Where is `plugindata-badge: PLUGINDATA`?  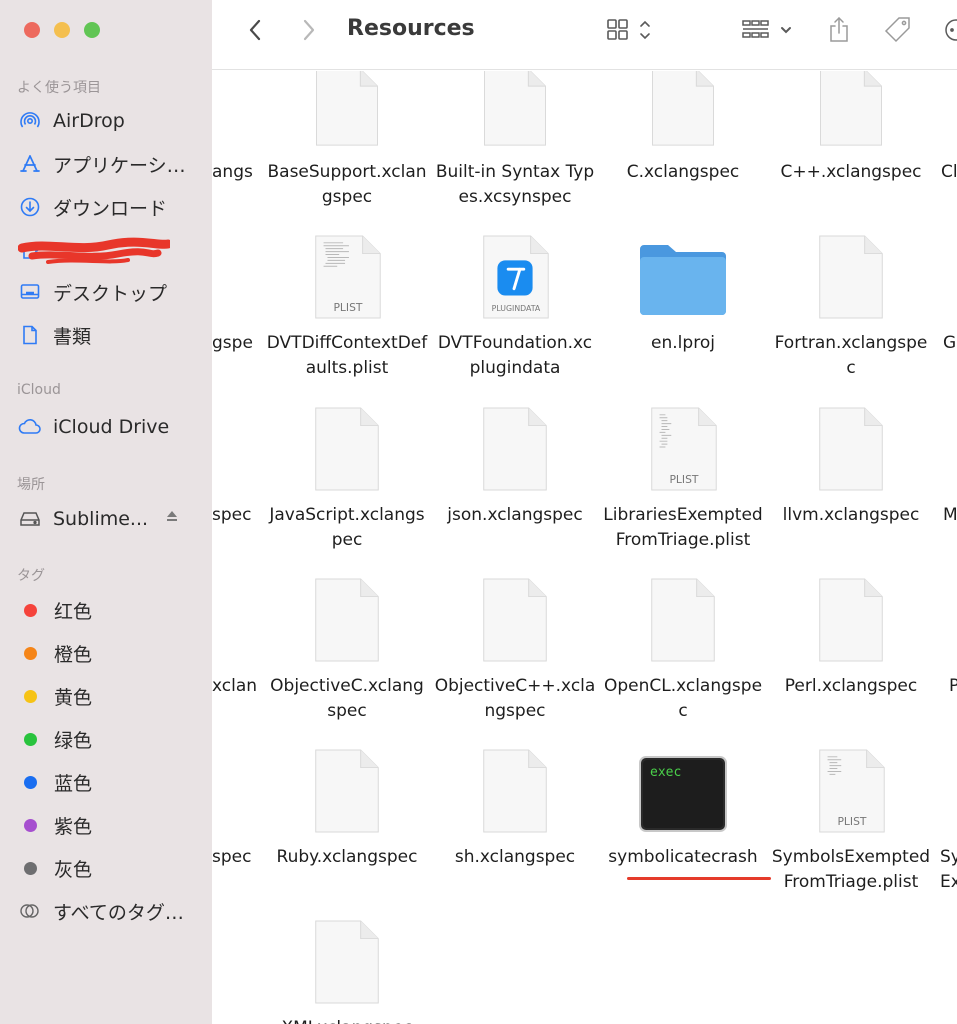
plugindata-badge: PLUGINDATA is located at coordinates (516, 308).